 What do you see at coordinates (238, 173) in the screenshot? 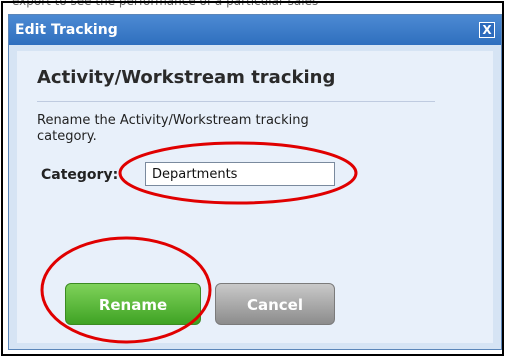
I see `category-annotation-circle` at bounding box center [238, 173].